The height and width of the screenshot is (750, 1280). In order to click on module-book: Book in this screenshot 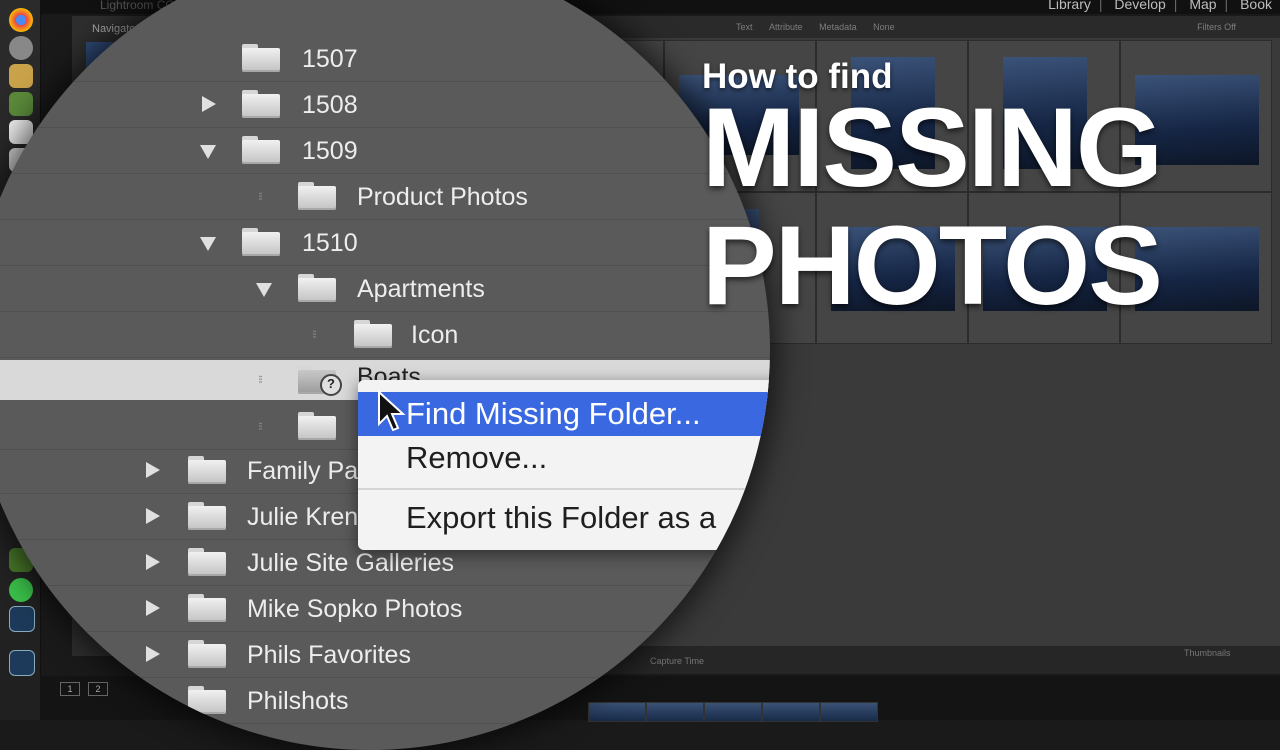, I will do `click(1256, 6)`.